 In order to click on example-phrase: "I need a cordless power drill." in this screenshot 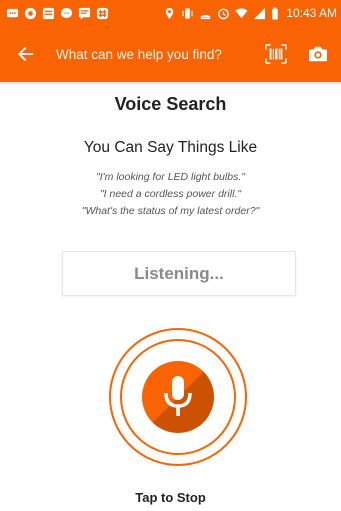, I will do `click(170, 194)`.